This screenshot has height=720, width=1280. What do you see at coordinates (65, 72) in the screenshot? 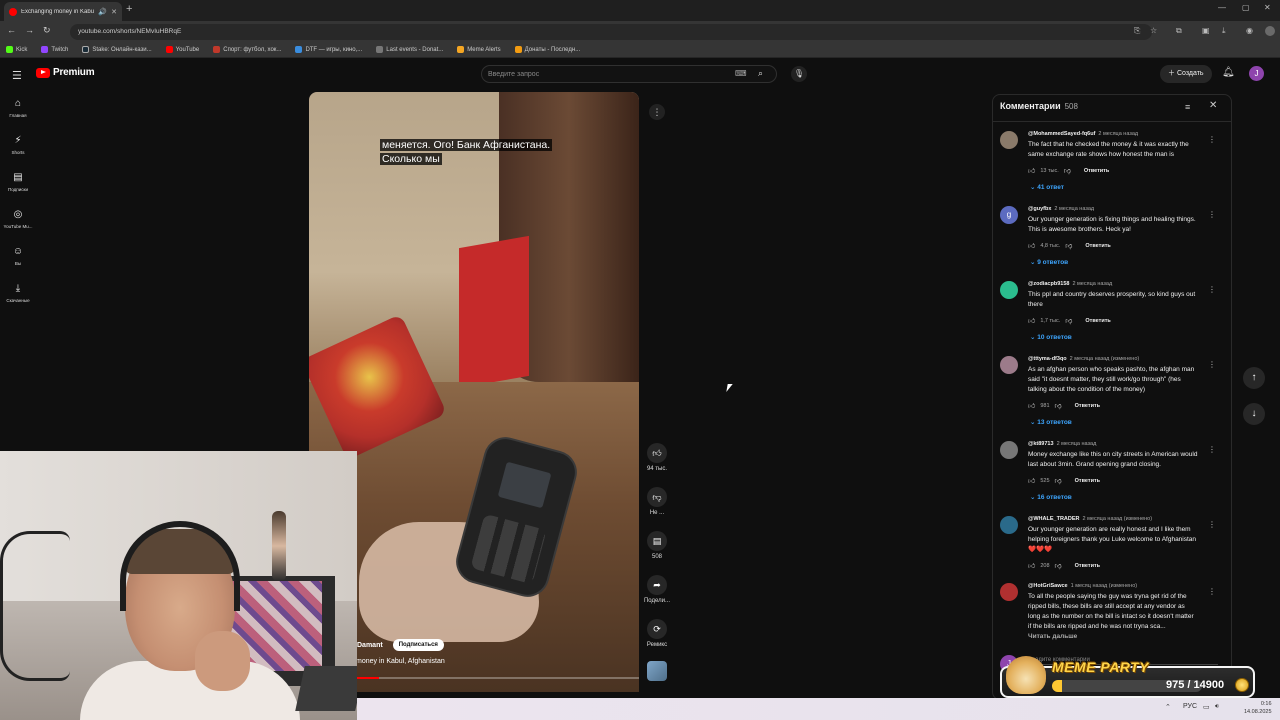
I see `youtube-logo: Premium` at bounding box center [65, 72].